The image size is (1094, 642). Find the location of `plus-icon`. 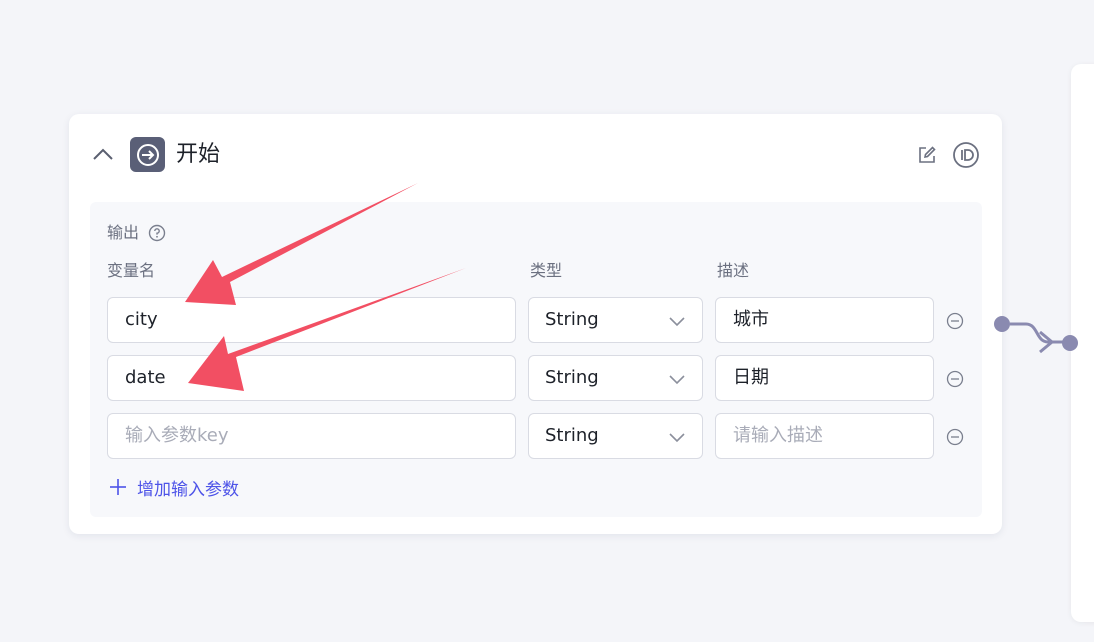

plus-icon is located at coordinates (118, 487).